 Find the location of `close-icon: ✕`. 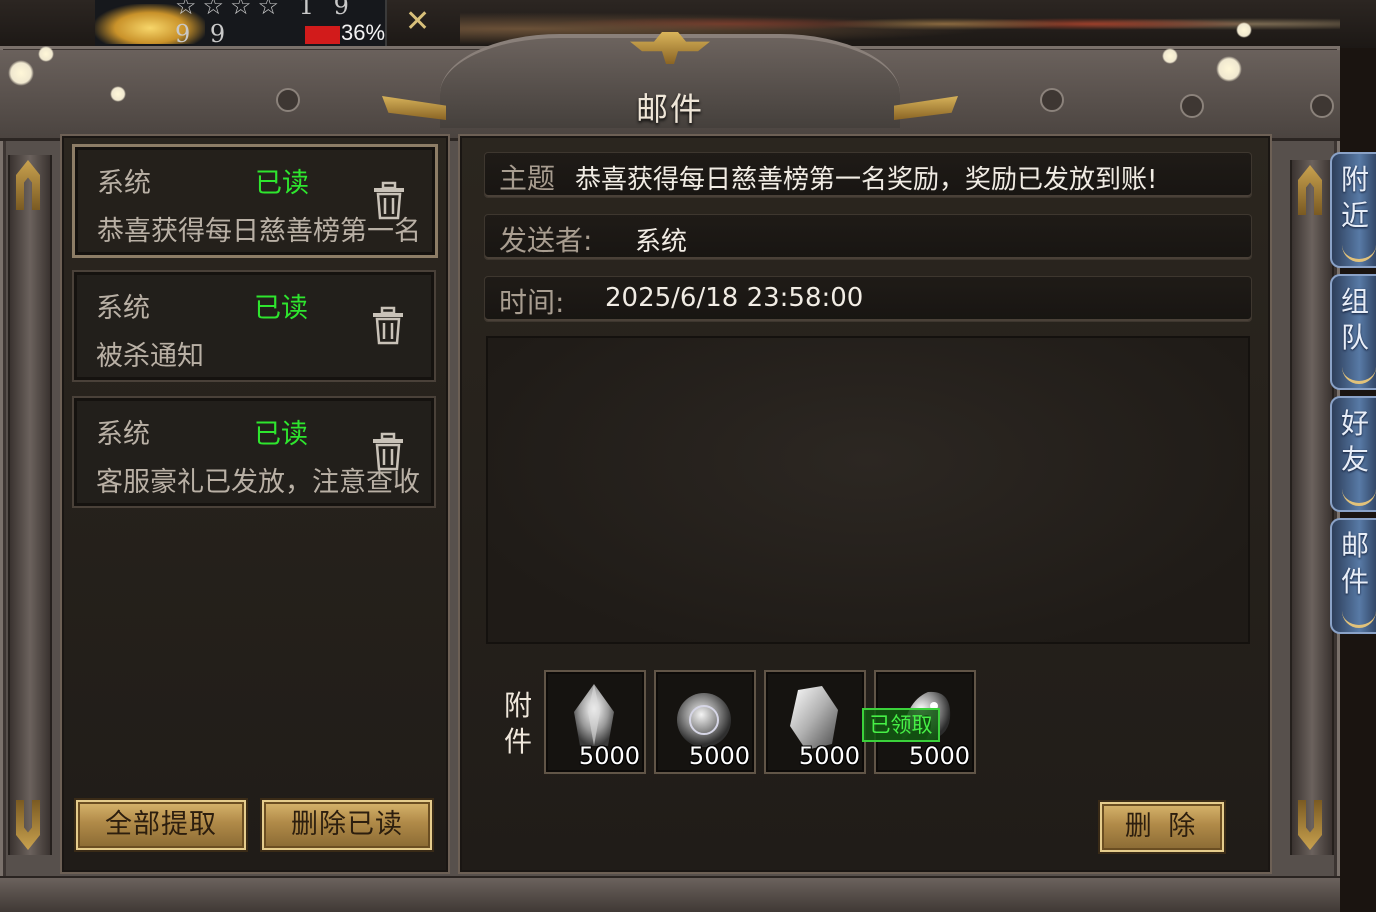

close-icon: ✕ is located at coordinates (417, 21).